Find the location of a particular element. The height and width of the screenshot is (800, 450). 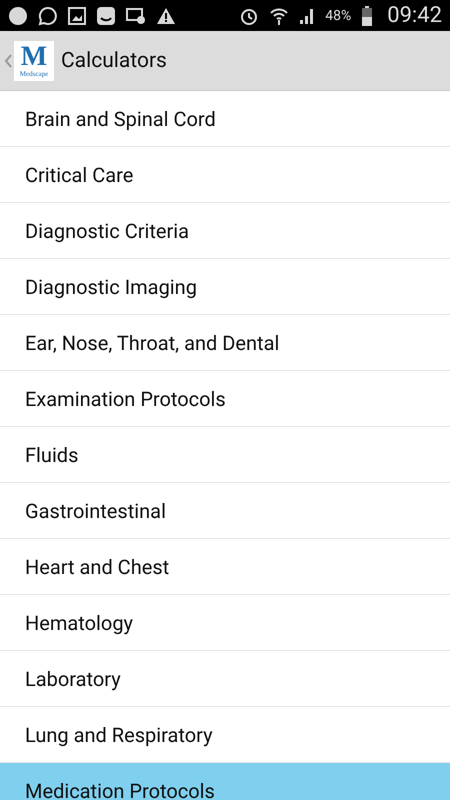

back-chevron-icon is located at coordinates (8, 61).